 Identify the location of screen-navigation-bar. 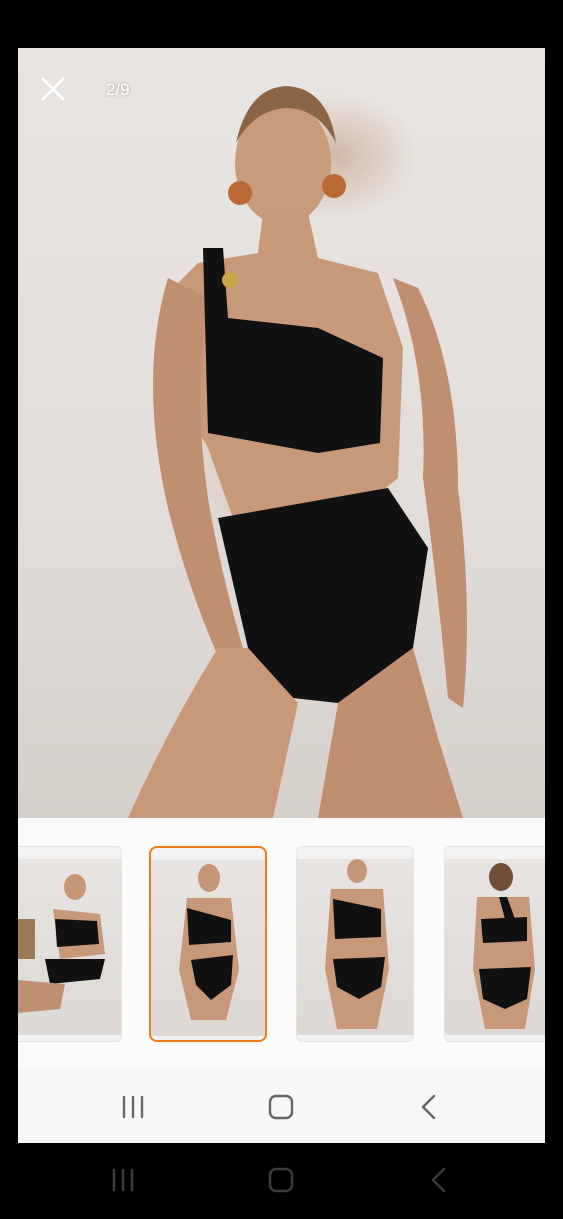
(281, 1105).